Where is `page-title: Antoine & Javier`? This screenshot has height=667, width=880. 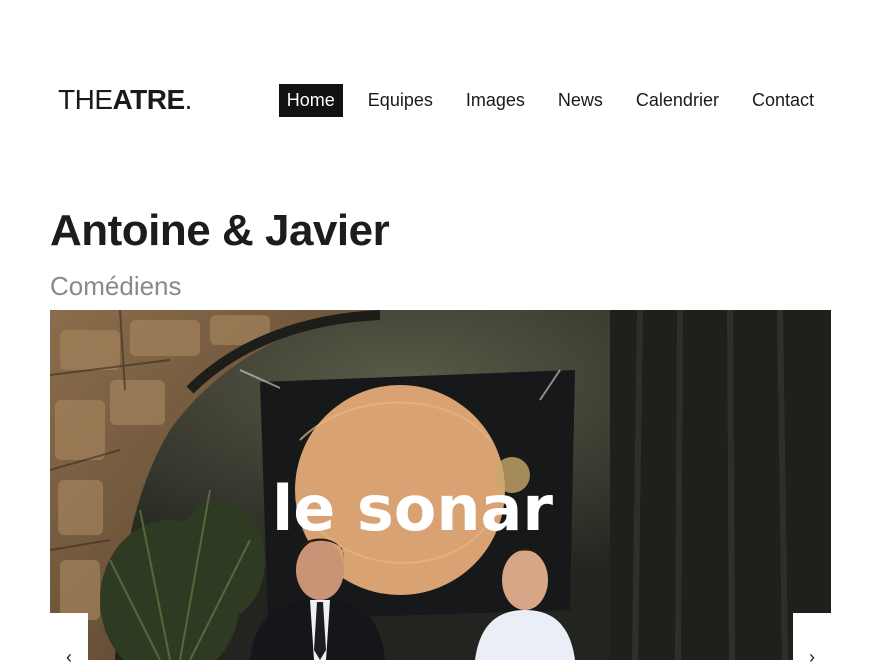
page-title: Antoine & Javier is located at coordinates (220, 230).